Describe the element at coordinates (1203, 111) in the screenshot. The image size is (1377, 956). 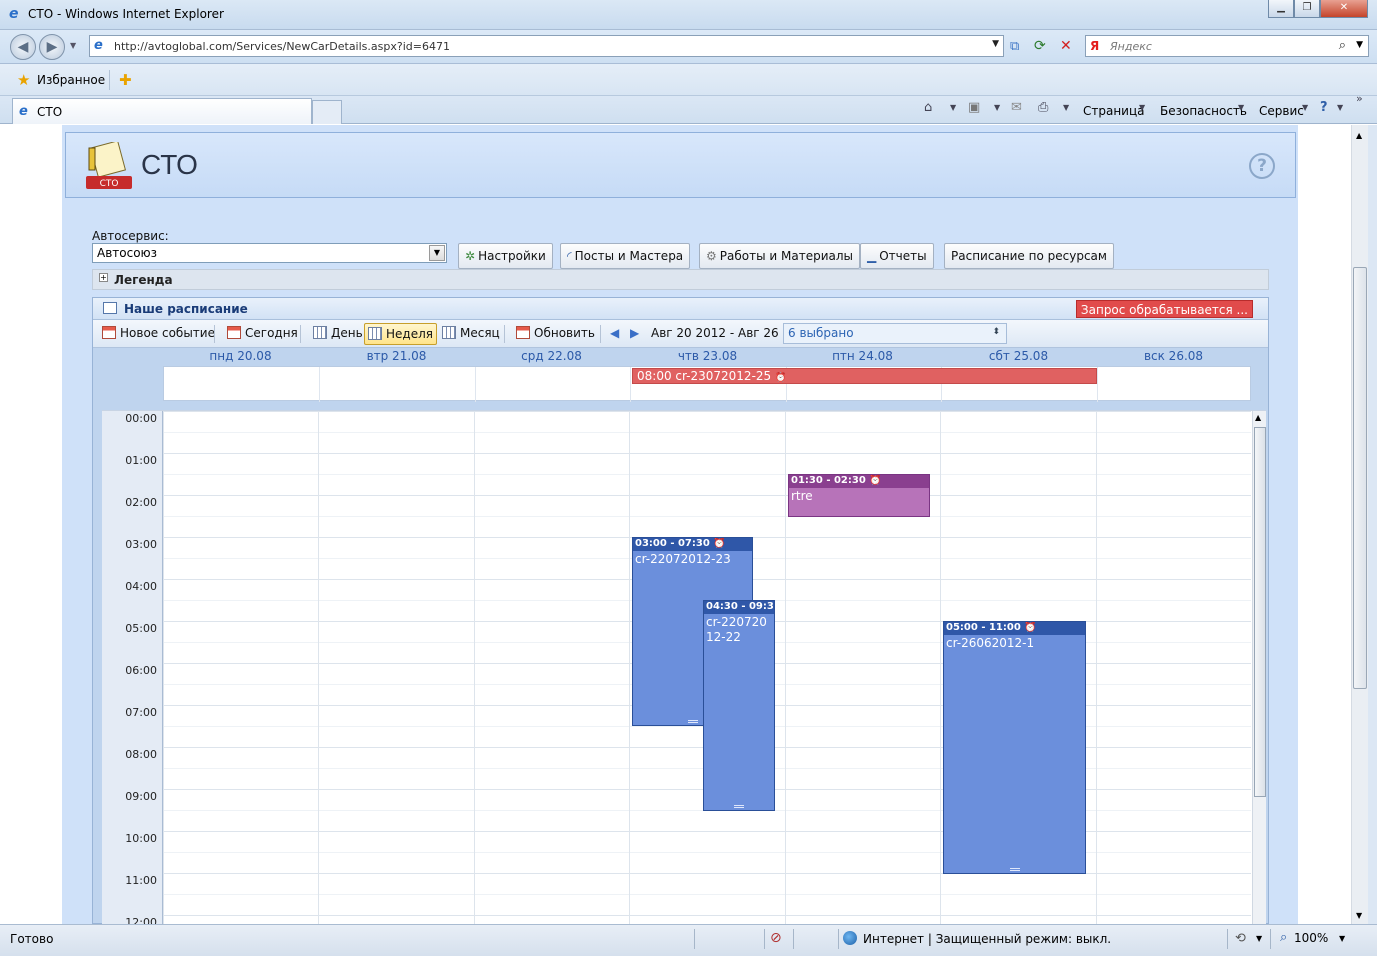
I see `safety-menu: Безопасность` at that location.